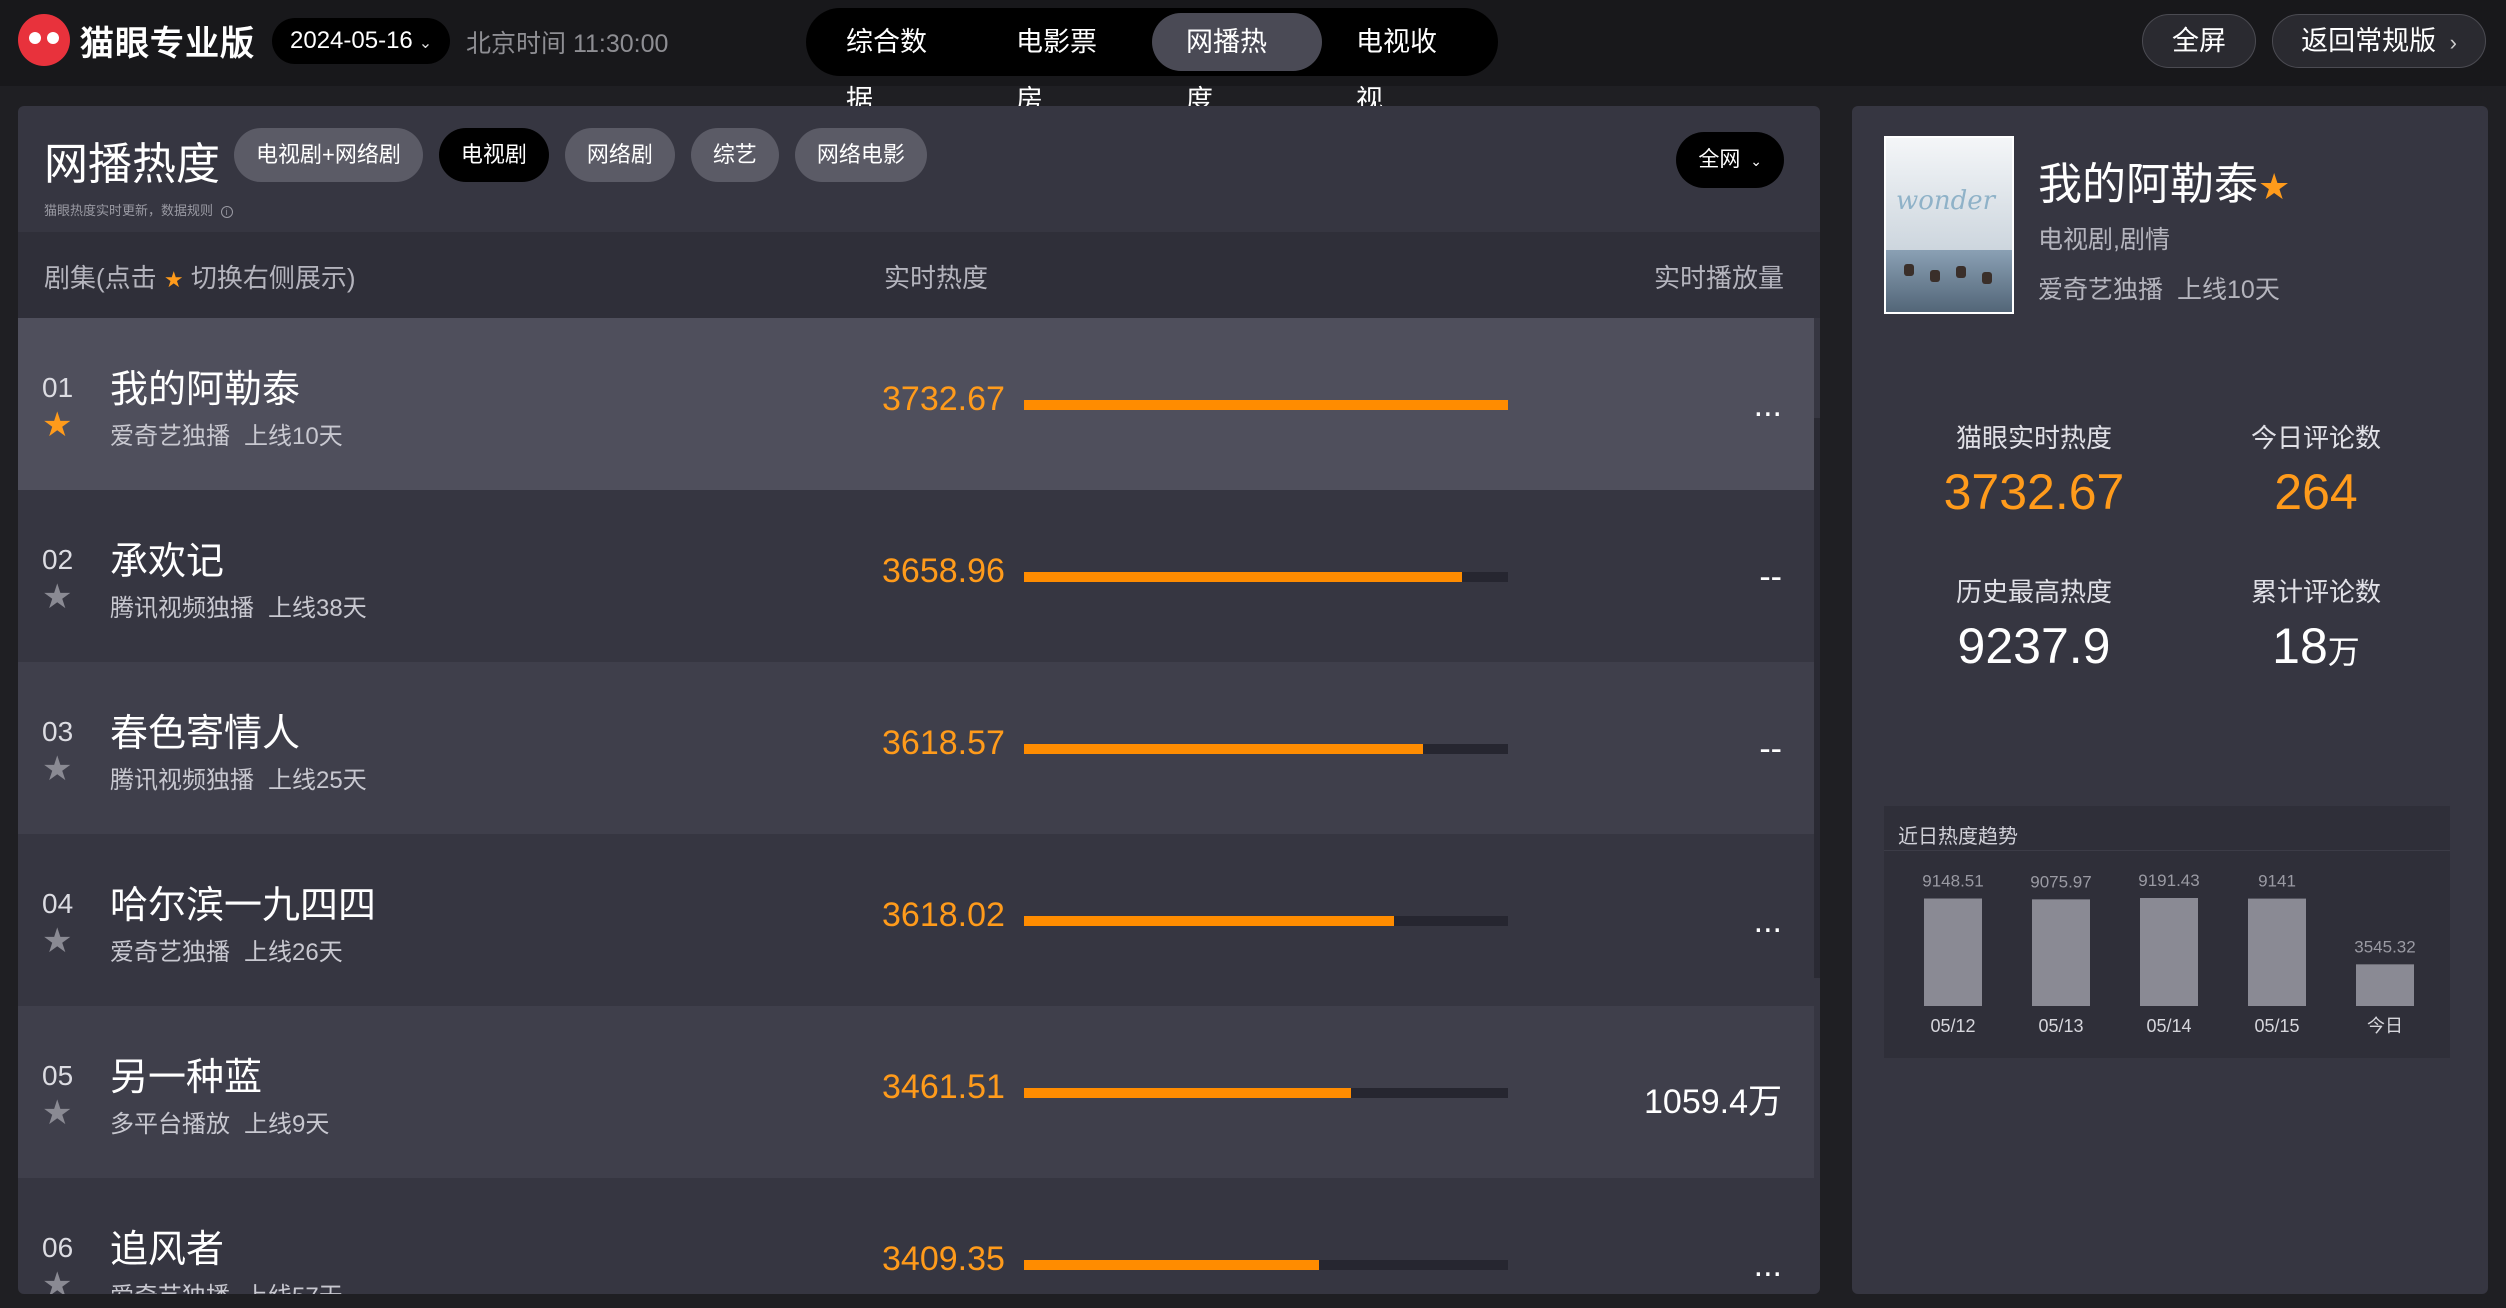 The image size is (2506, 1308). I want to click on cat-logo-icon, so click(44, 40).